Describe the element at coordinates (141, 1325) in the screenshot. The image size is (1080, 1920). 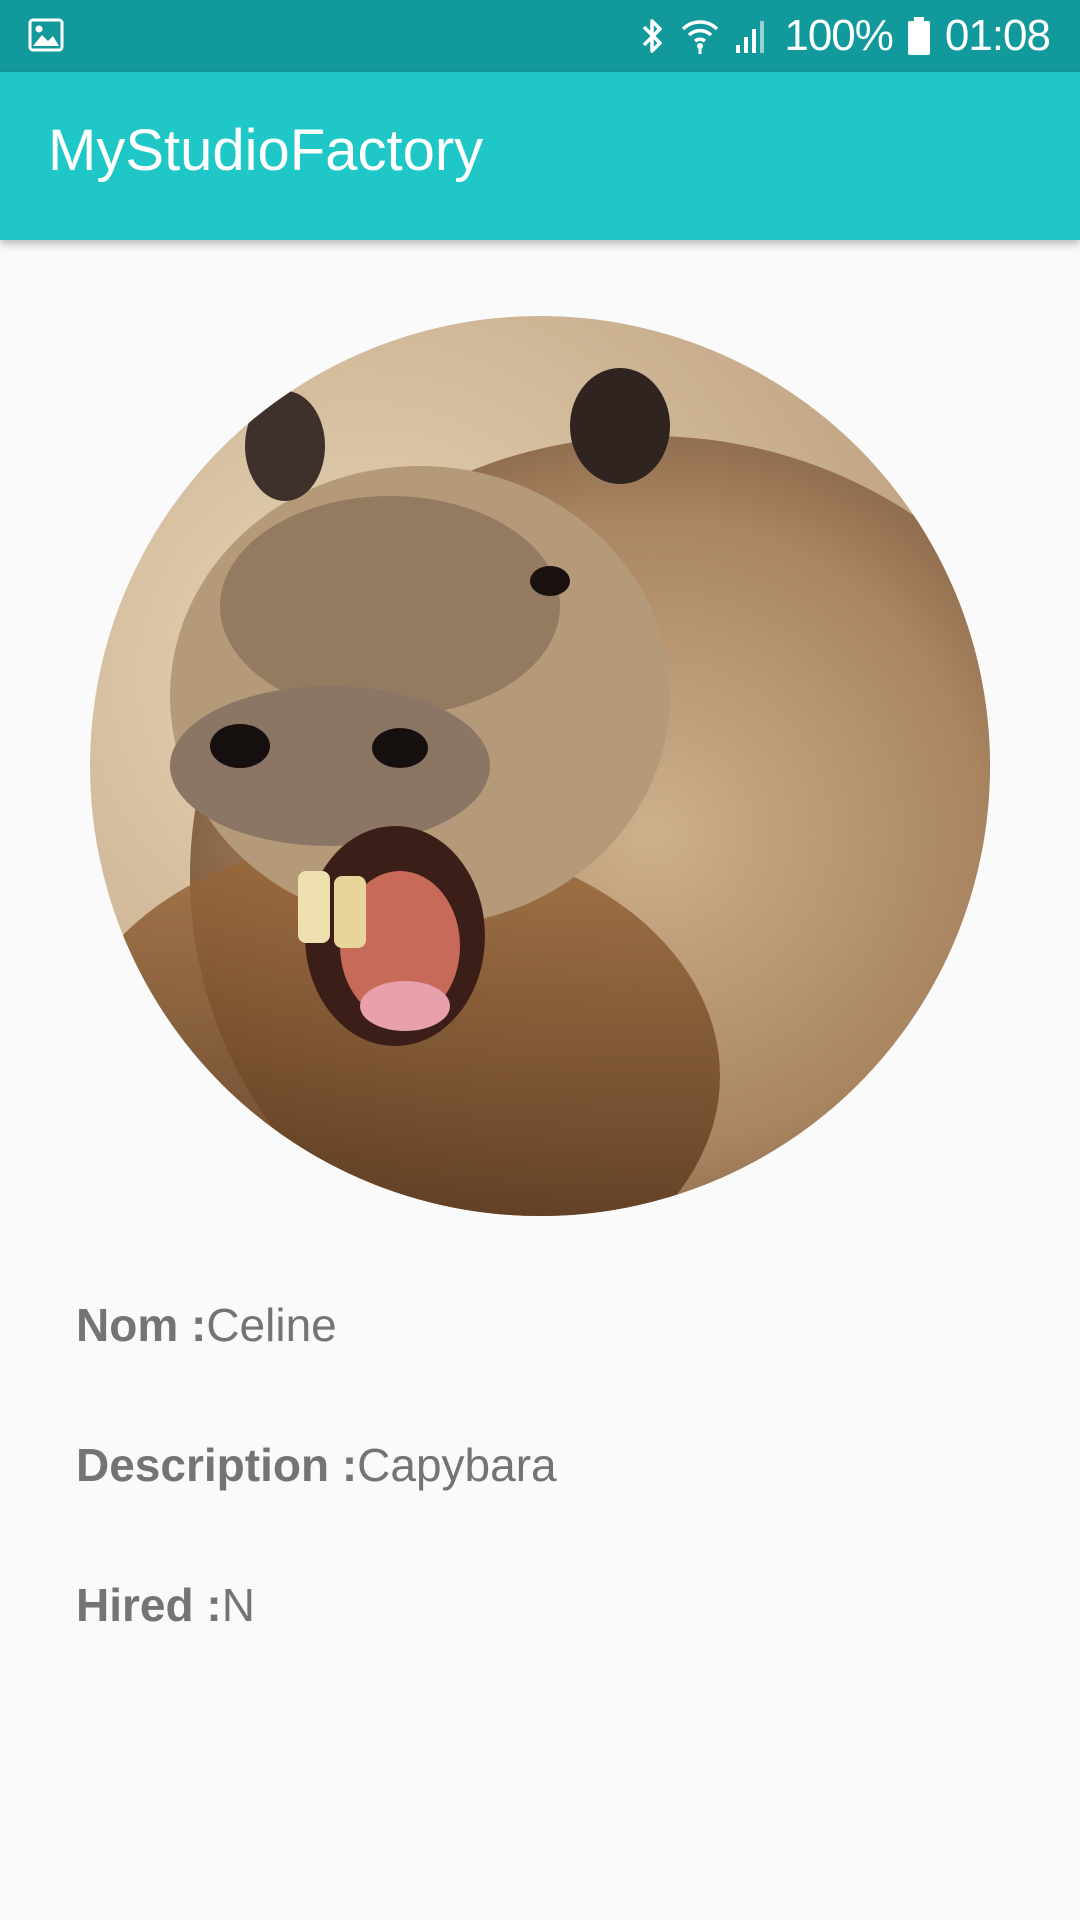
I see `name-label: Nom :` at that location.